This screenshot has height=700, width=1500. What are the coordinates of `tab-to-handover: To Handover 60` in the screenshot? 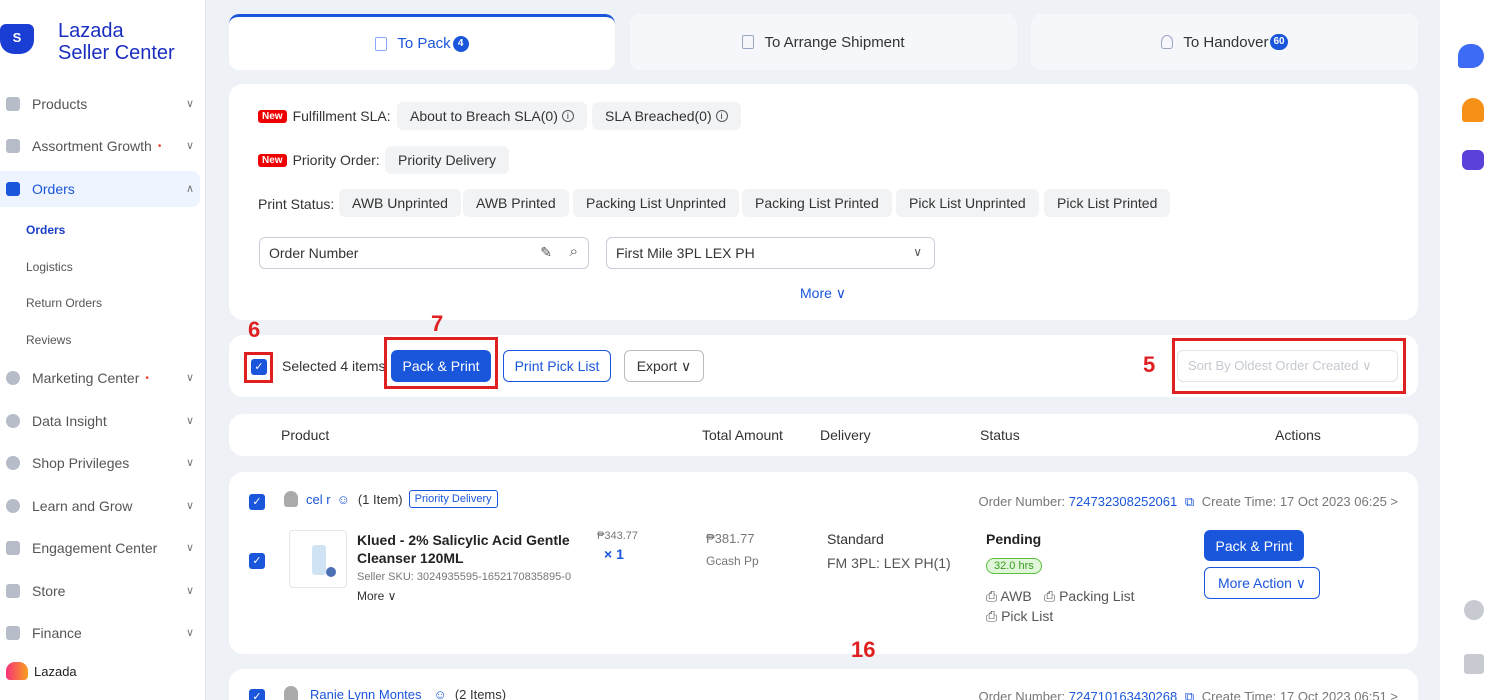 It's located at (1224, 42).